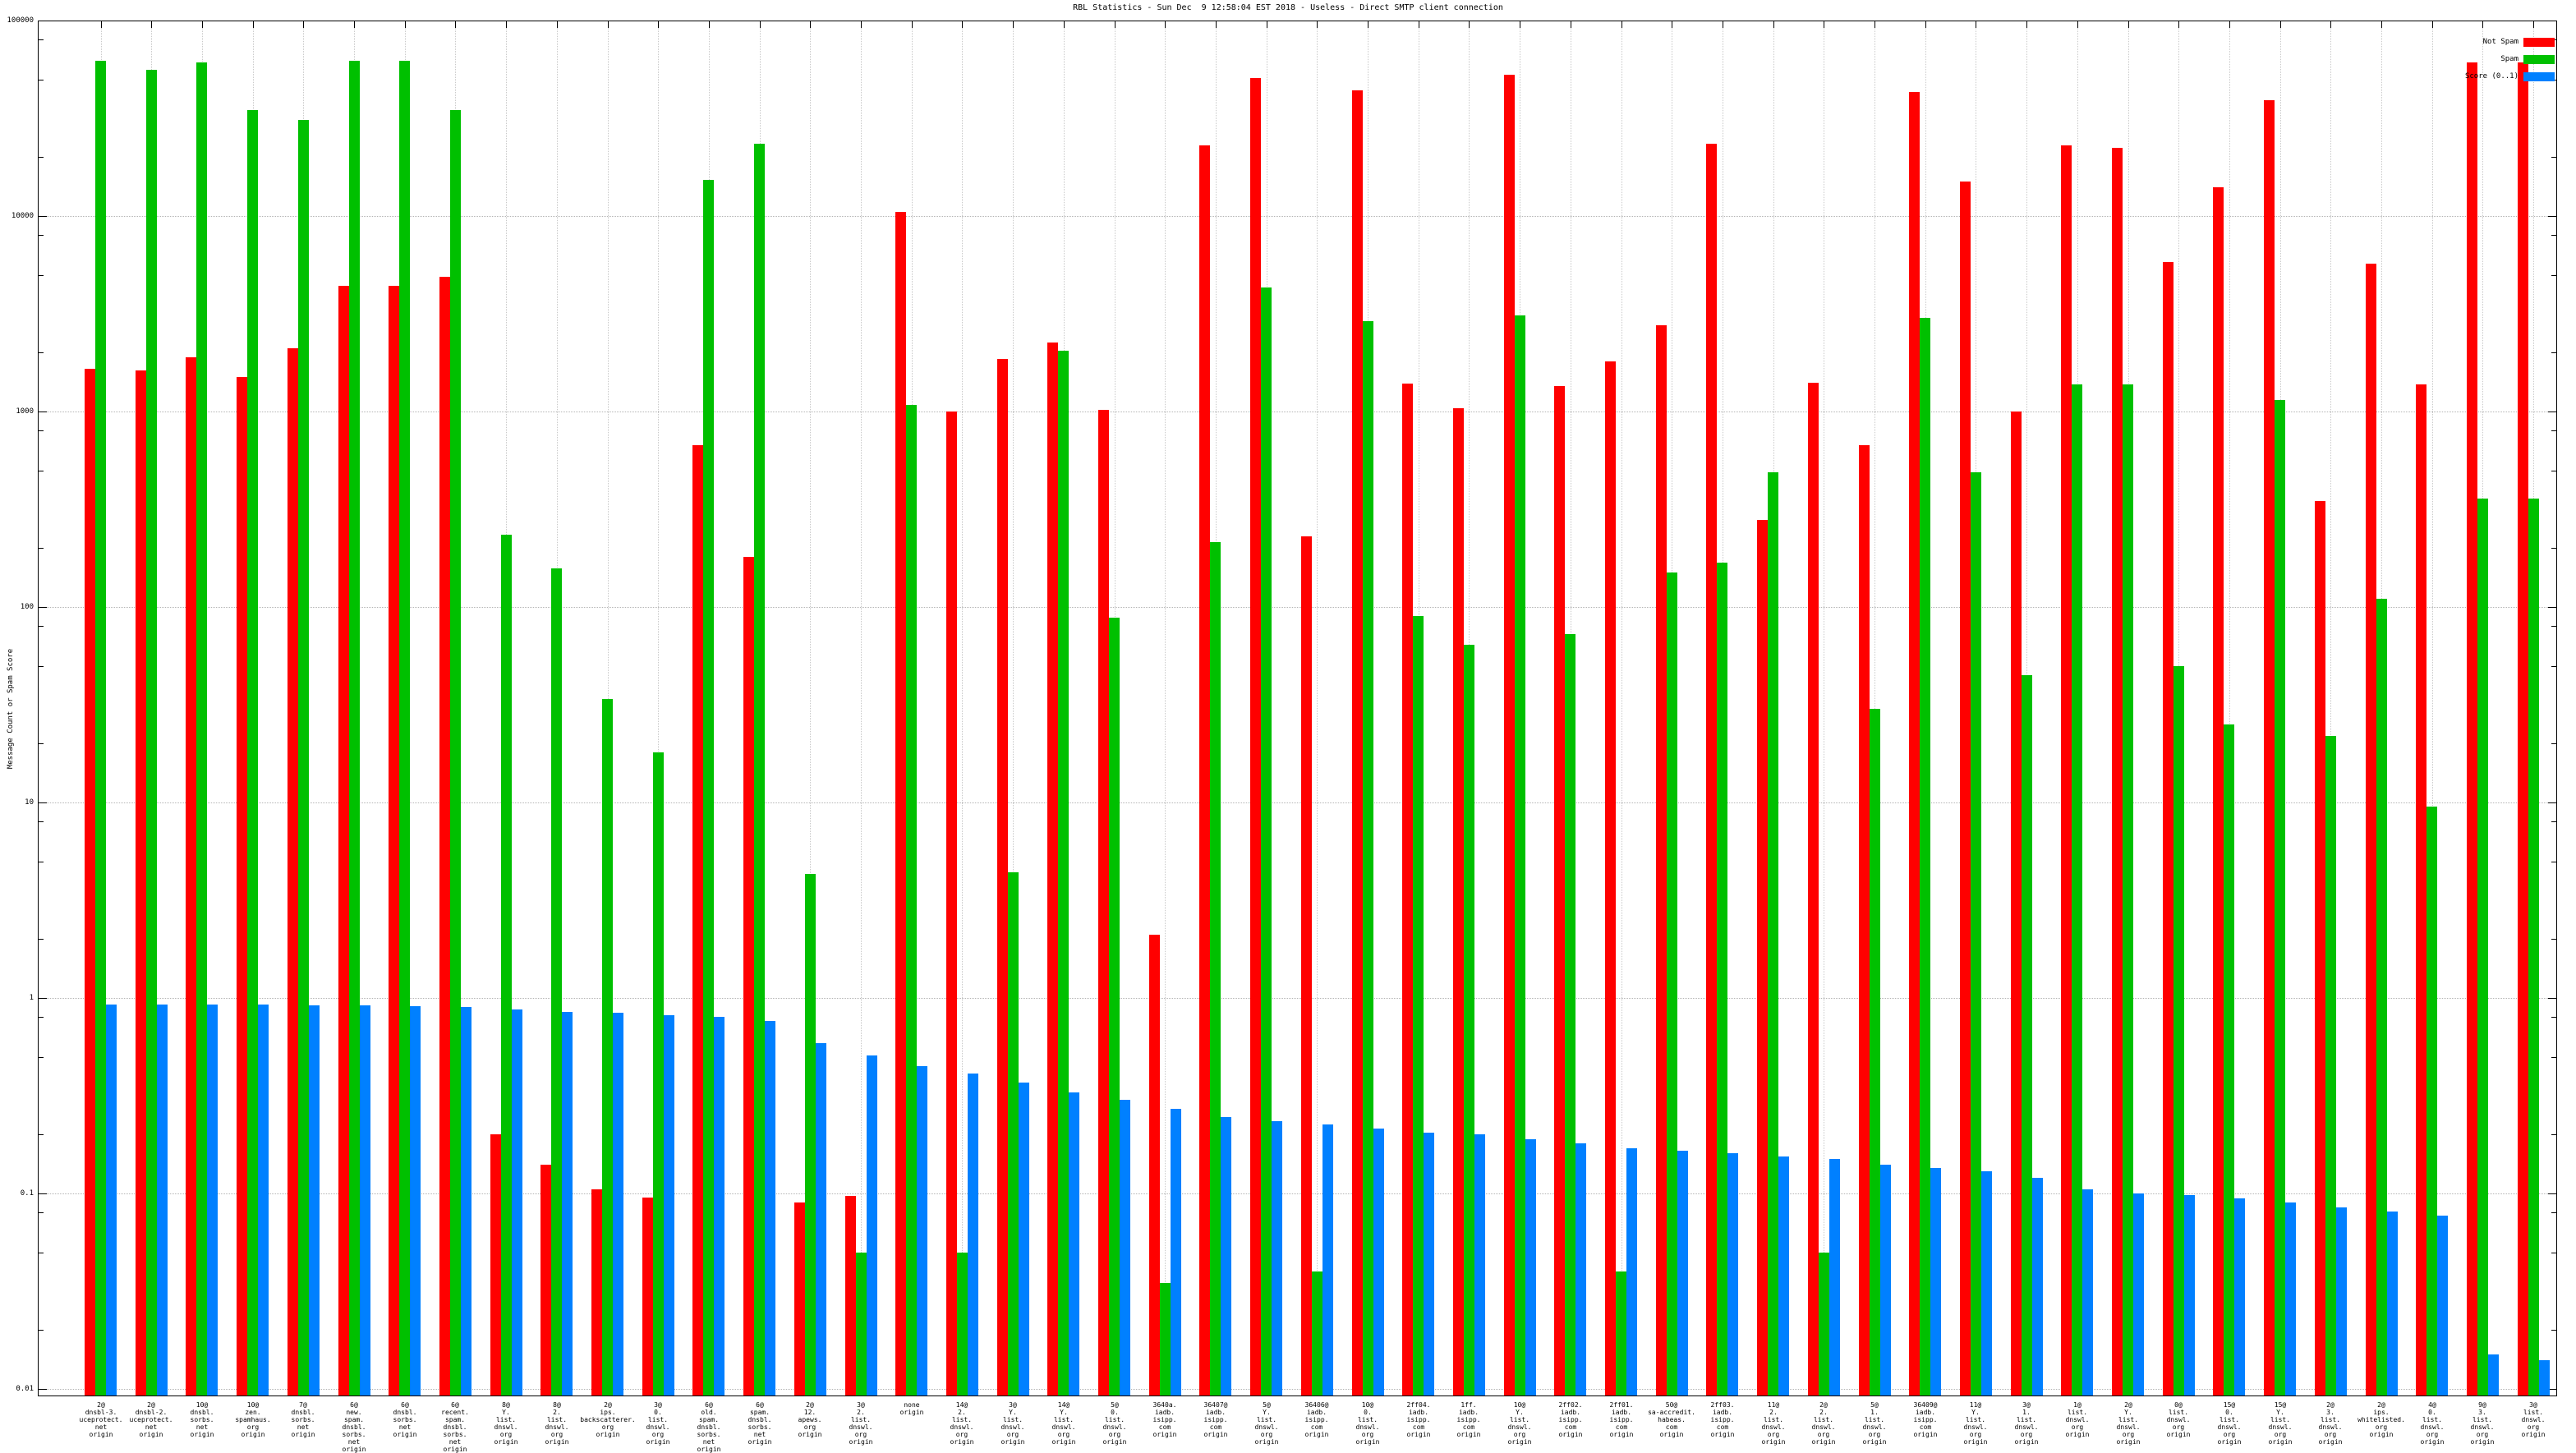  Describe the element at coordinates (27, 607) in the screenshot. I see `y-tick-label: 100` at that location.